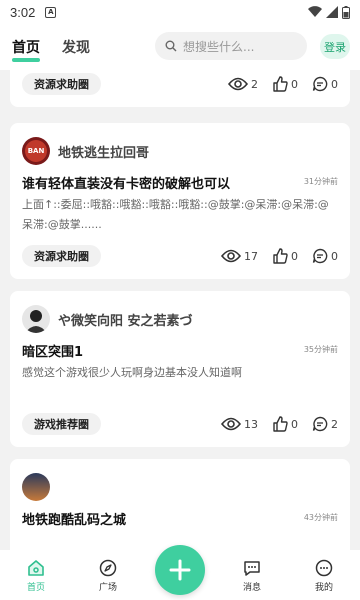 The width and height of the screenshot is (360, 600). What do you see at coordinates (180, 256) in the screenshot?
I see `post-footer: 资源求助圈 17 0 0` at bounding box center [180, 256].